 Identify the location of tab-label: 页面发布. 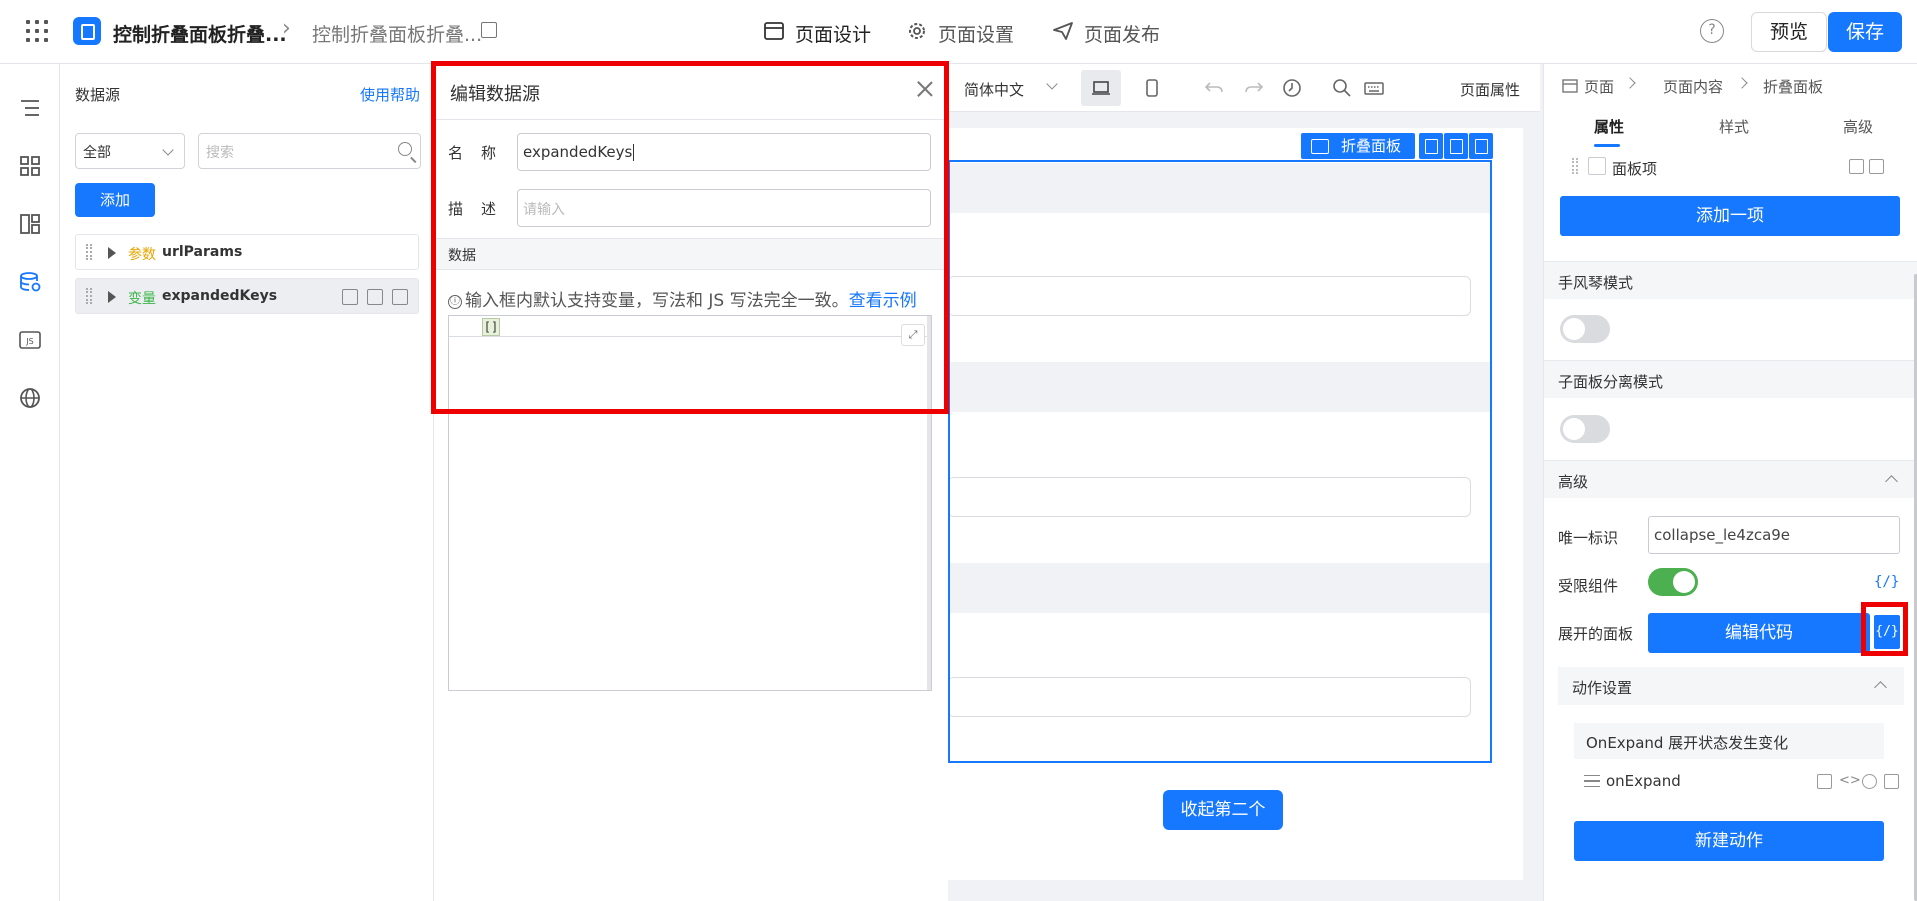
(1122, 35).